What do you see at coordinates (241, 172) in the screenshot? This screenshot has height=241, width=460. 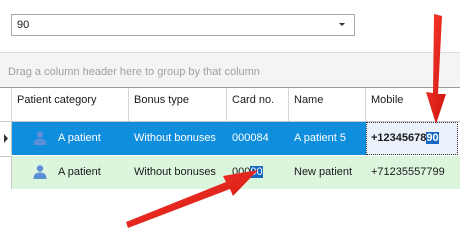 I see `card-prefix: 000` at bounding box center [241, 172].